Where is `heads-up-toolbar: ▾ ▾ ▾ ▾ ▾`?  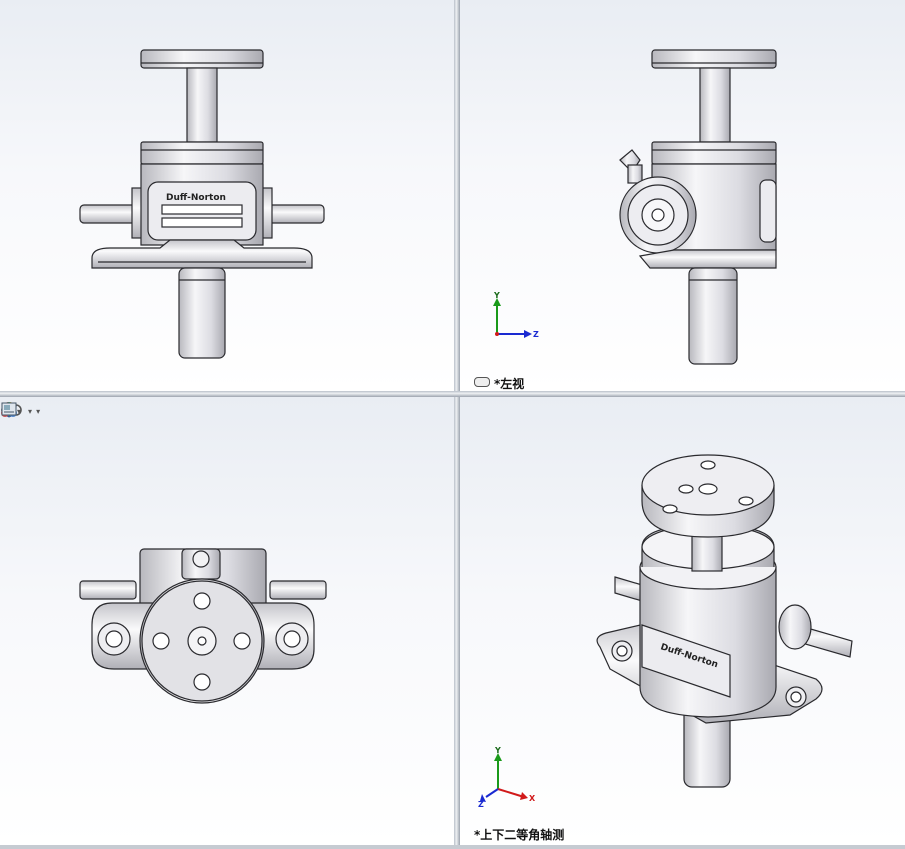
heads-up-toolbar: ▾ ▾ ▾ ▾ ▾ is located at coordinates (20, 411).